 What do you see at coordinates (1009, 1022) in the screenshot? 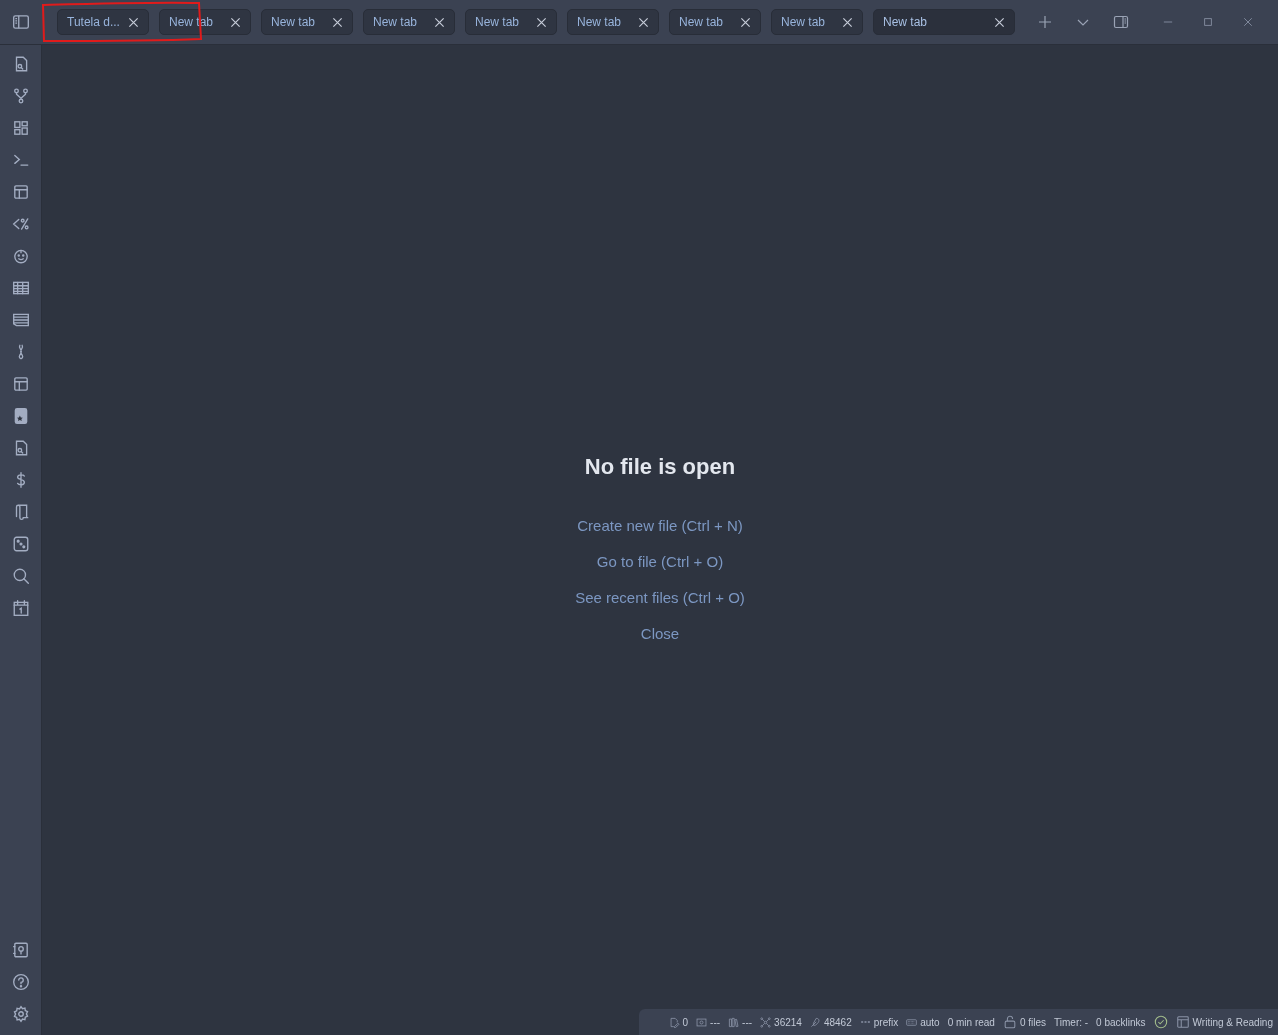
I see `lock-icon` at bounding box center [1009, 1022].